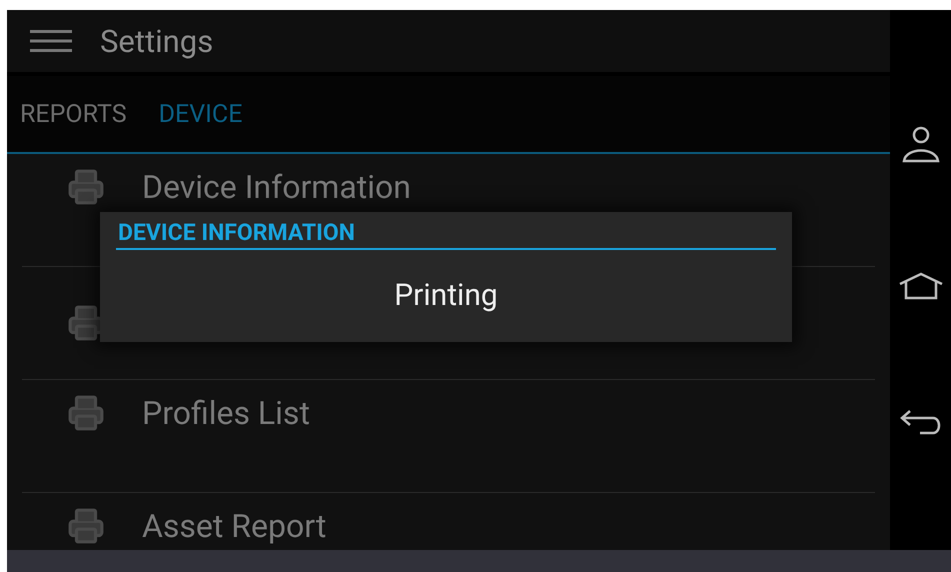 The height and width of the screenshot is (572, 951). I want to click on dialog-title: DEVICE INFORMATION, so click(236, 232).